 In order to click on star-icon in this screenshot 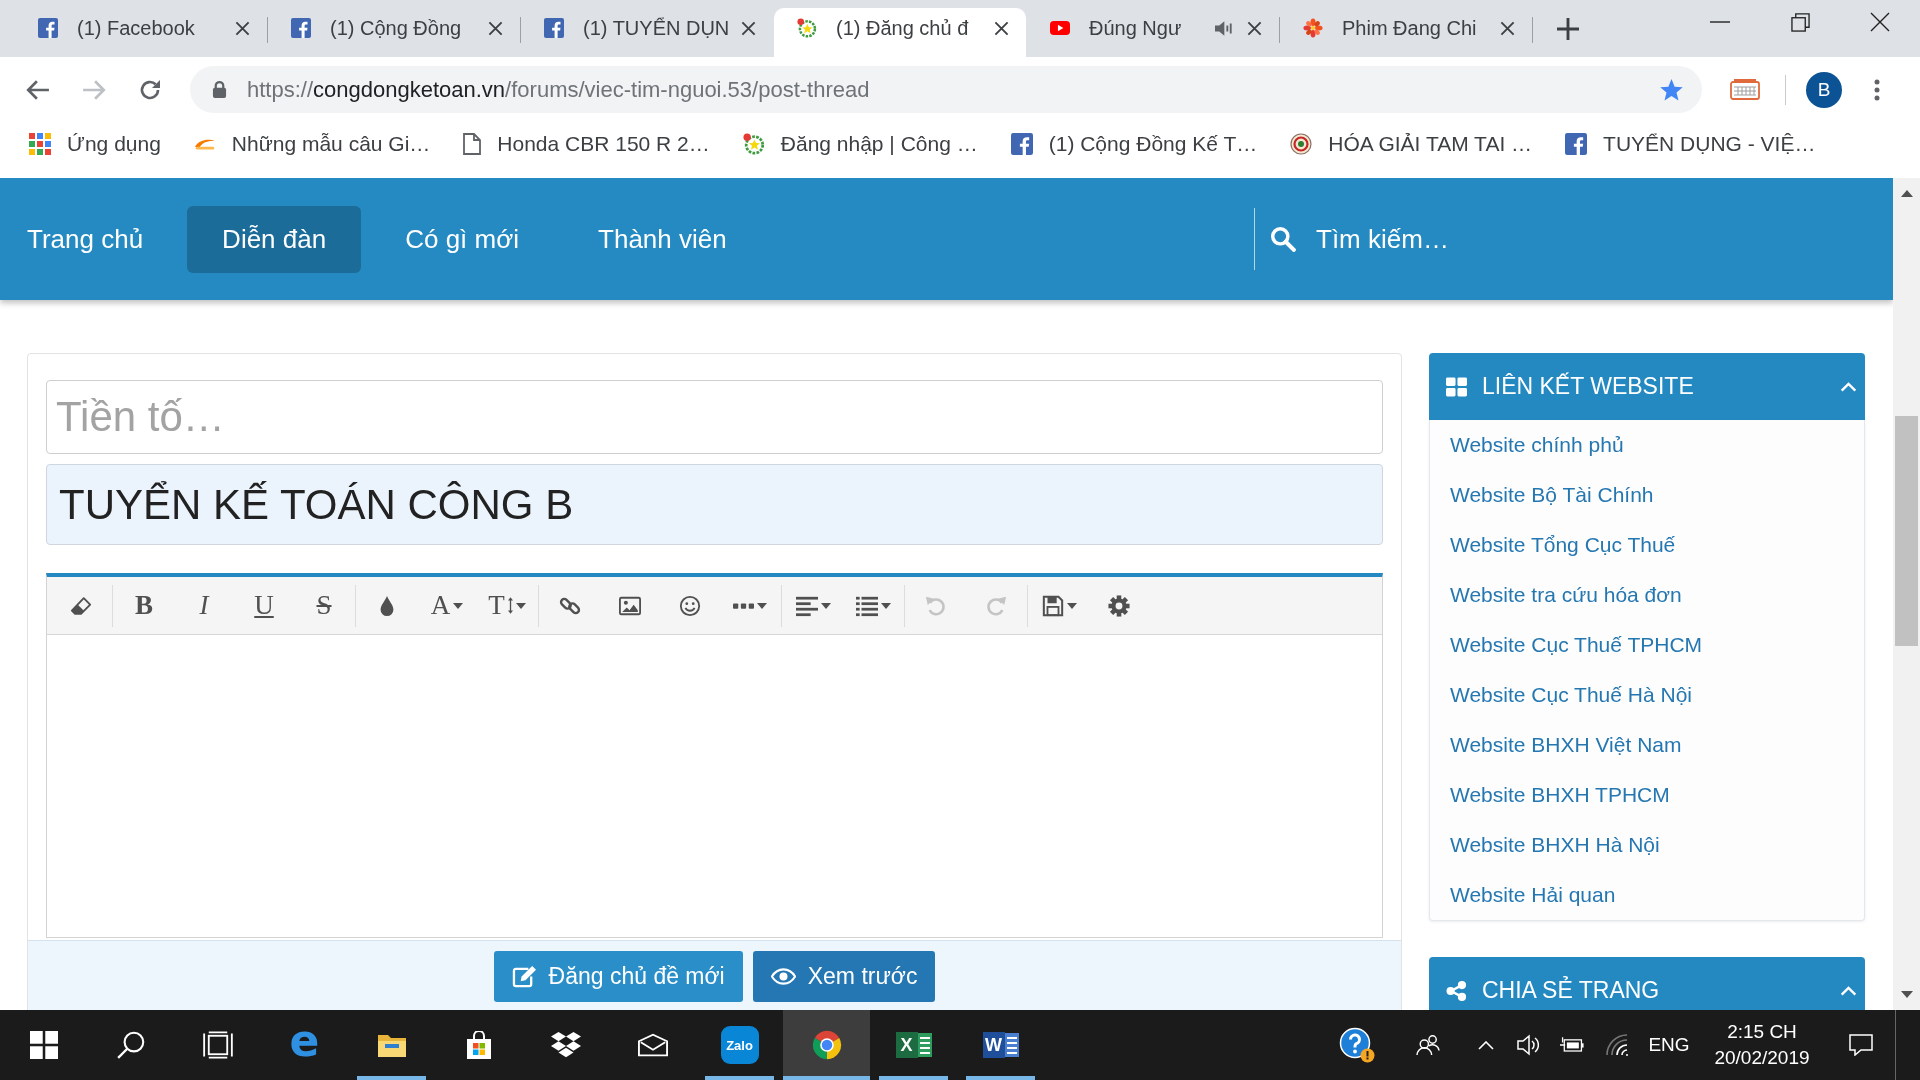, I will do `click(1671, 89)`.